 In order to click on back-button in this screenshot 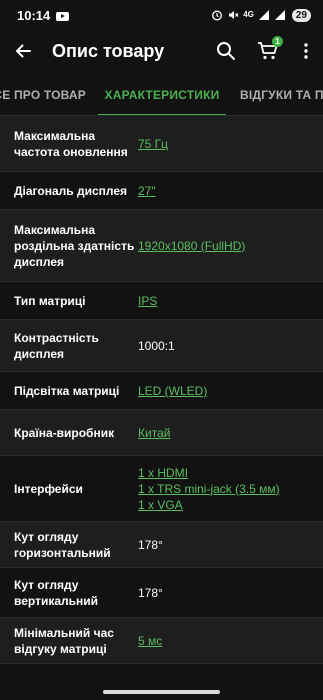, I will do `click(23, 51)`.